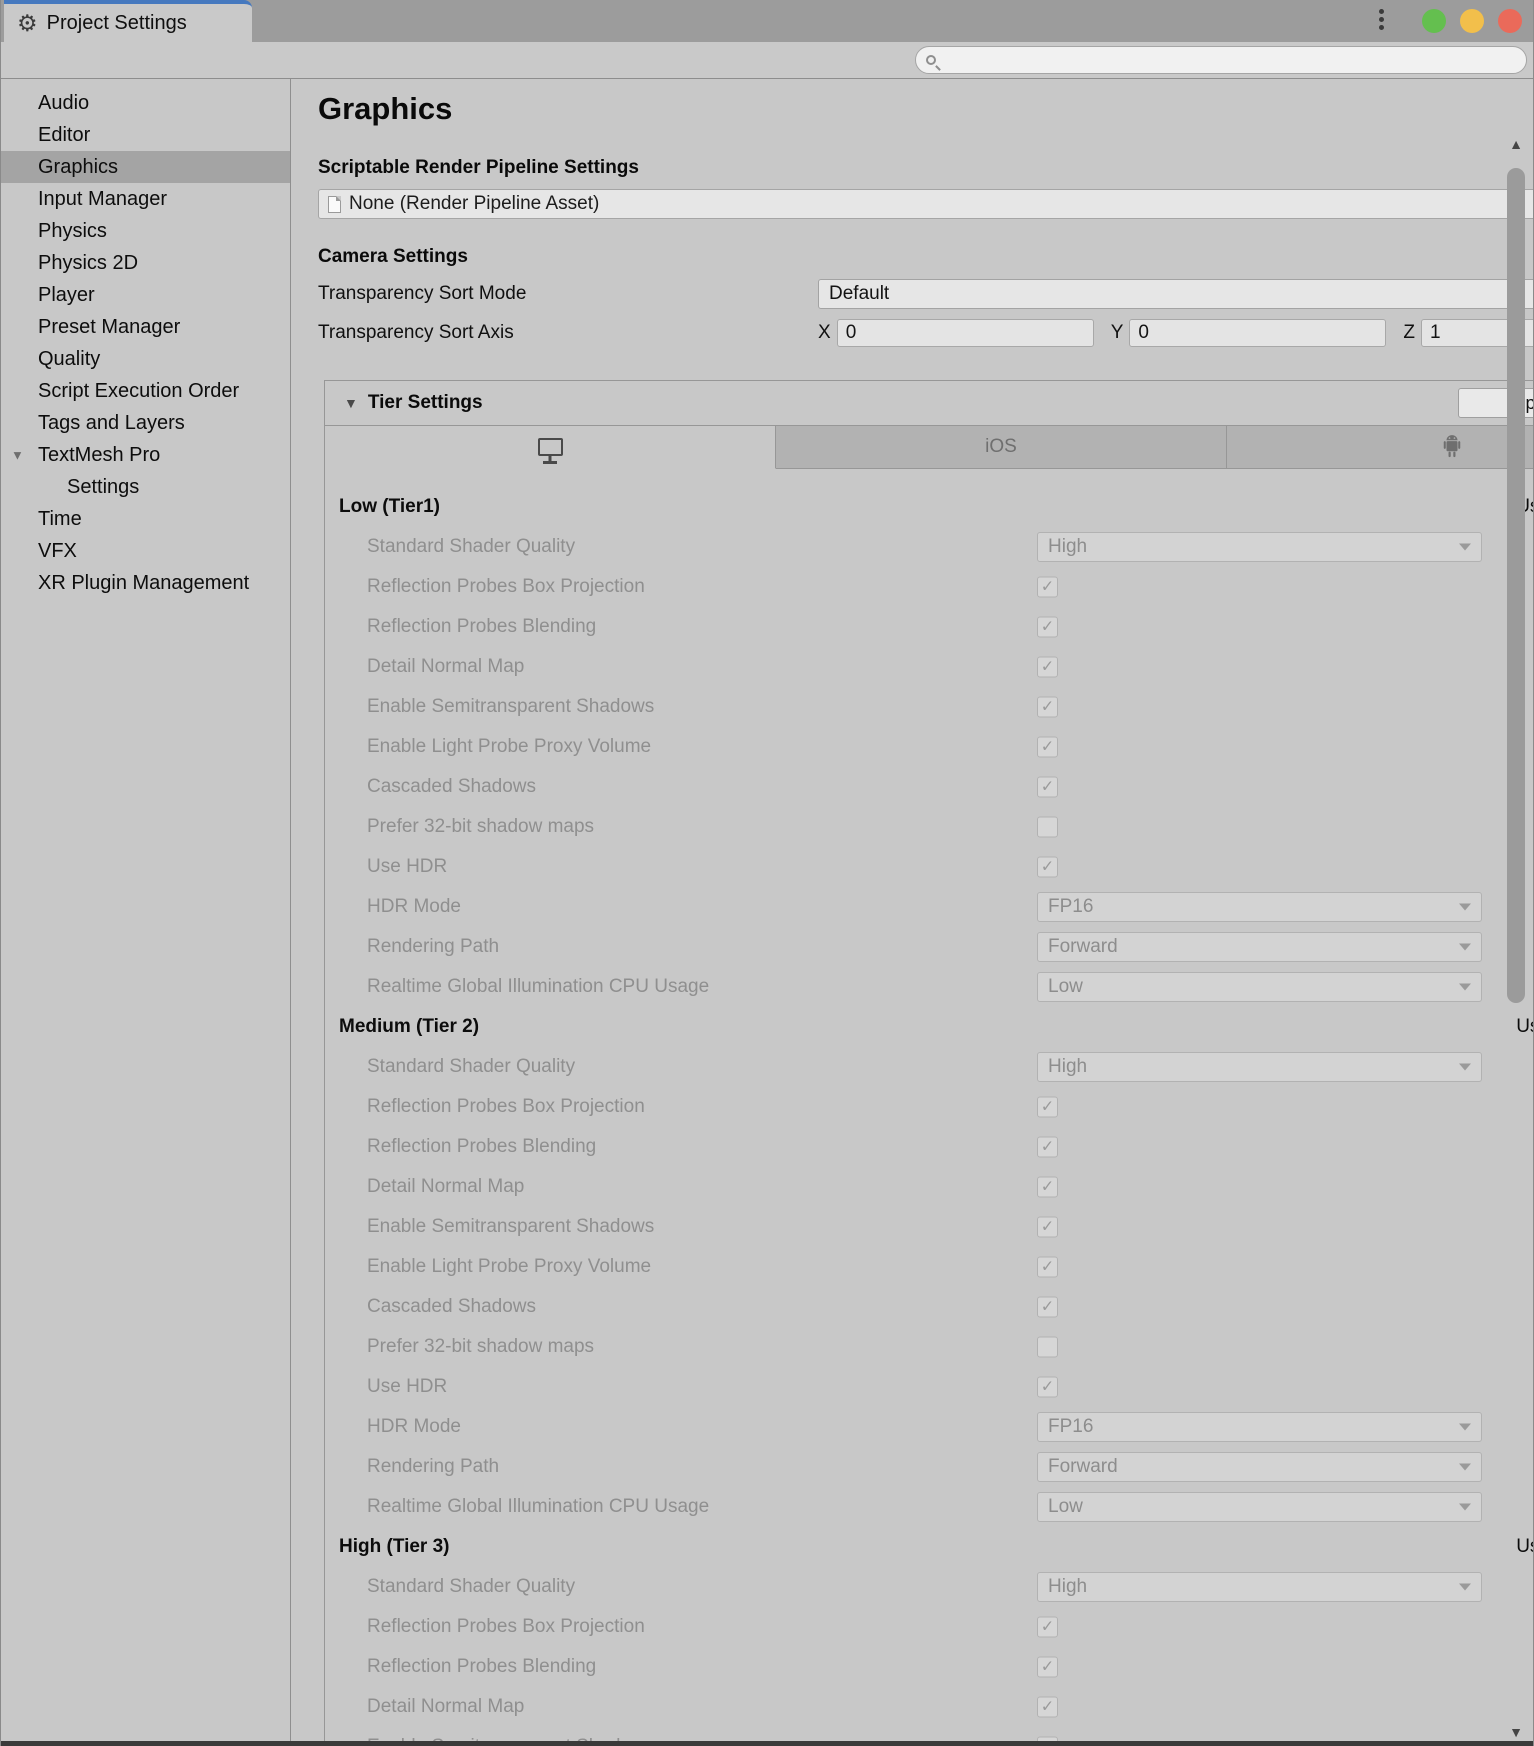 This screenshot has width=1534, height=1746. Describe the element at coordinates (433, 946) in the screenshot. I see `tier-row-label: Rendering Path` at that location.